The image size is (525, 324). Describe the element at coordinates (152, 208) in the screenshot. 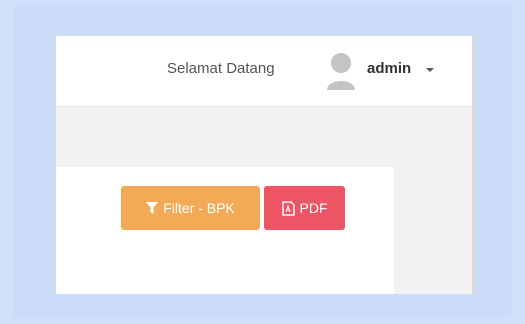

I see `filter-icon` at that location.